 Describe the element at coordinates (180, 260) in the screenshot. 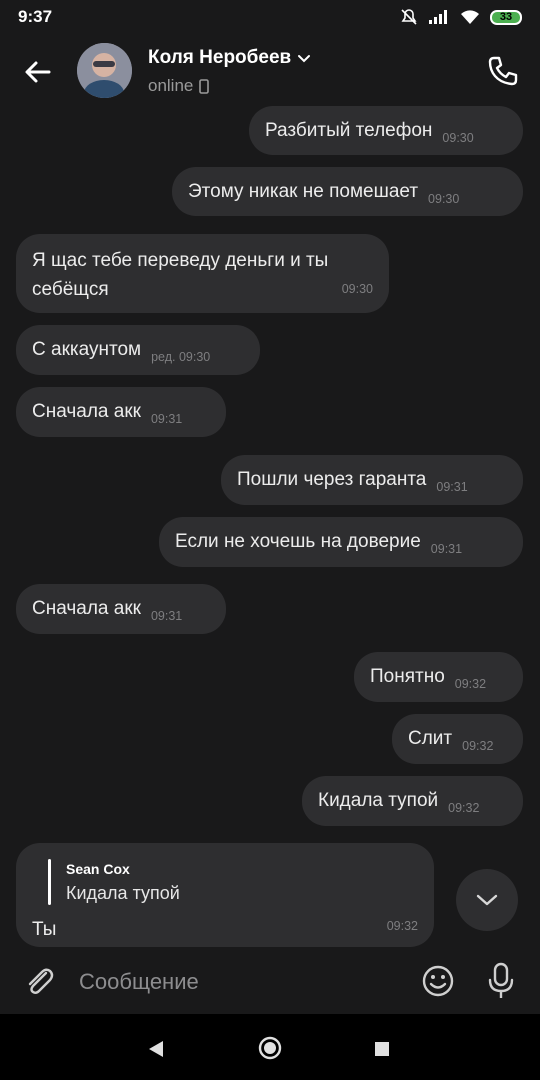

I see `message-text-line1: Я щас тебе переведу деньги и ты` at that location.